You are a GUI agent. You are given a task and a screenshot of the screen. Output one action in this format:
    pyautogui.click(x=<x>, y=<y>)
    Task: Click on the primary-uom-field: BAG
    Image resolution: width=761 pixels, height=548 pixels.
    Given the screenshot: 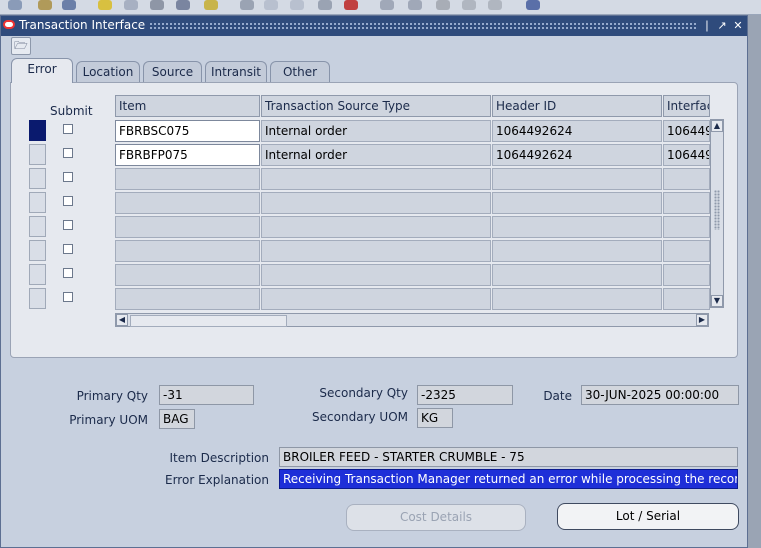 What is the action you would take?
    pyautogui.click(x=177, y=419)
    